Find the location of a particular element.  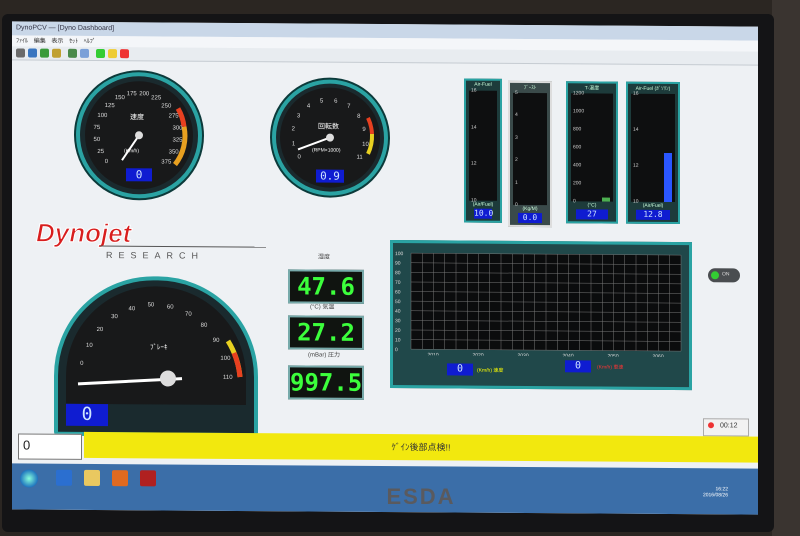

chart-ytick-label: 10 is located at coordinates (398, 340).